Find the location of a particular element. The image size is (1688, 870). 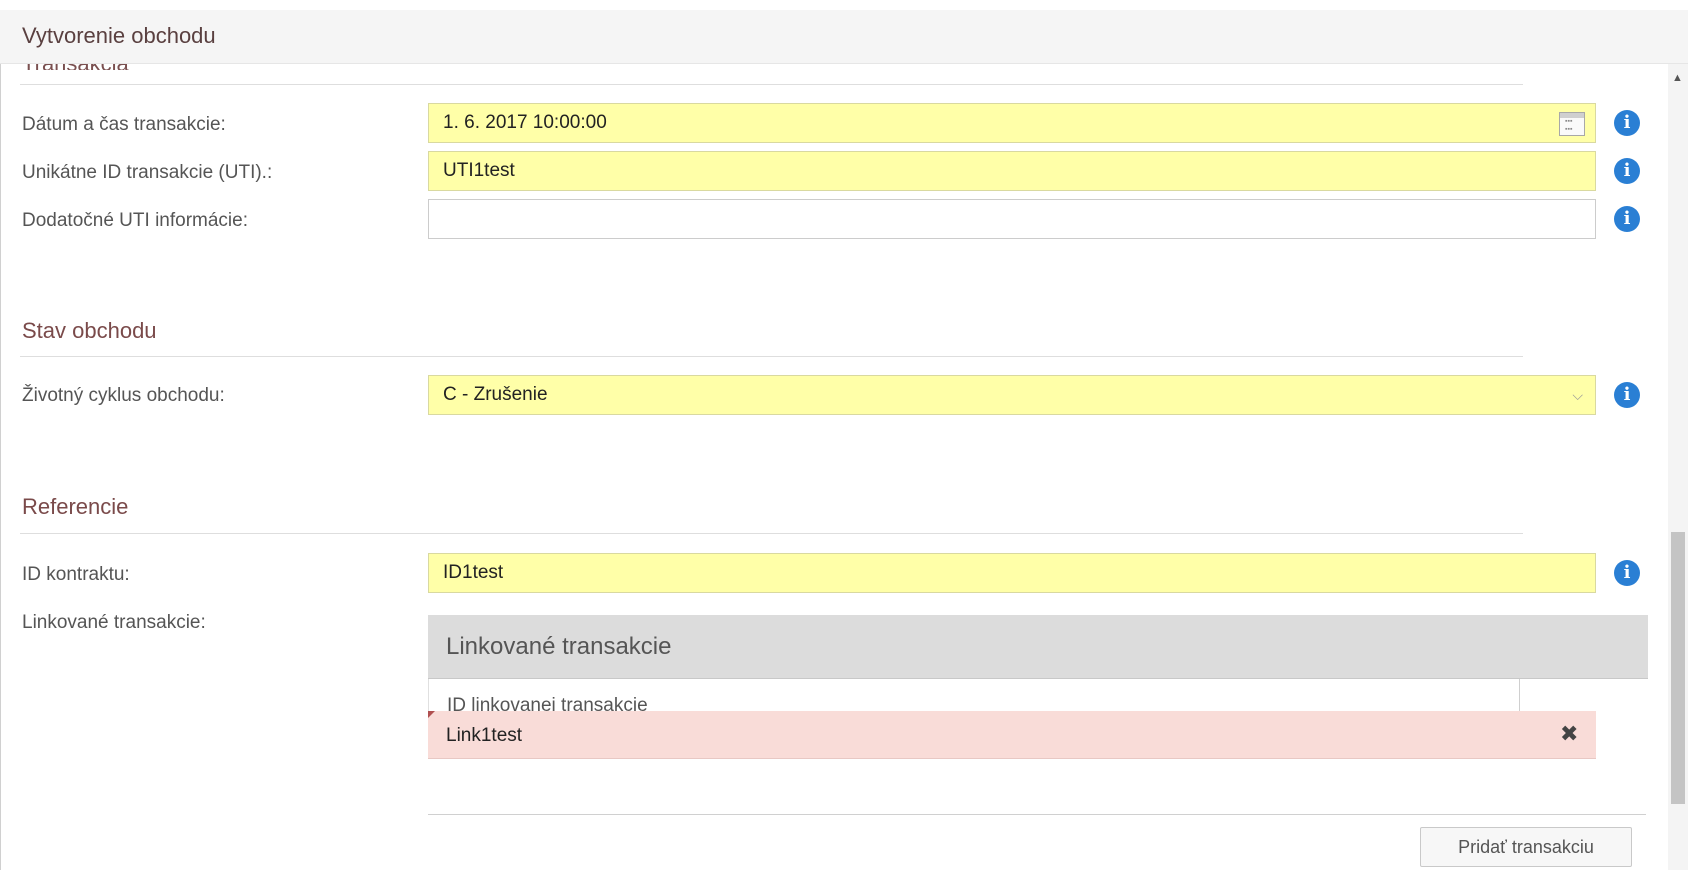

datetime-label: Dátum a čas transakcie: is located at coordinates (124, 124).